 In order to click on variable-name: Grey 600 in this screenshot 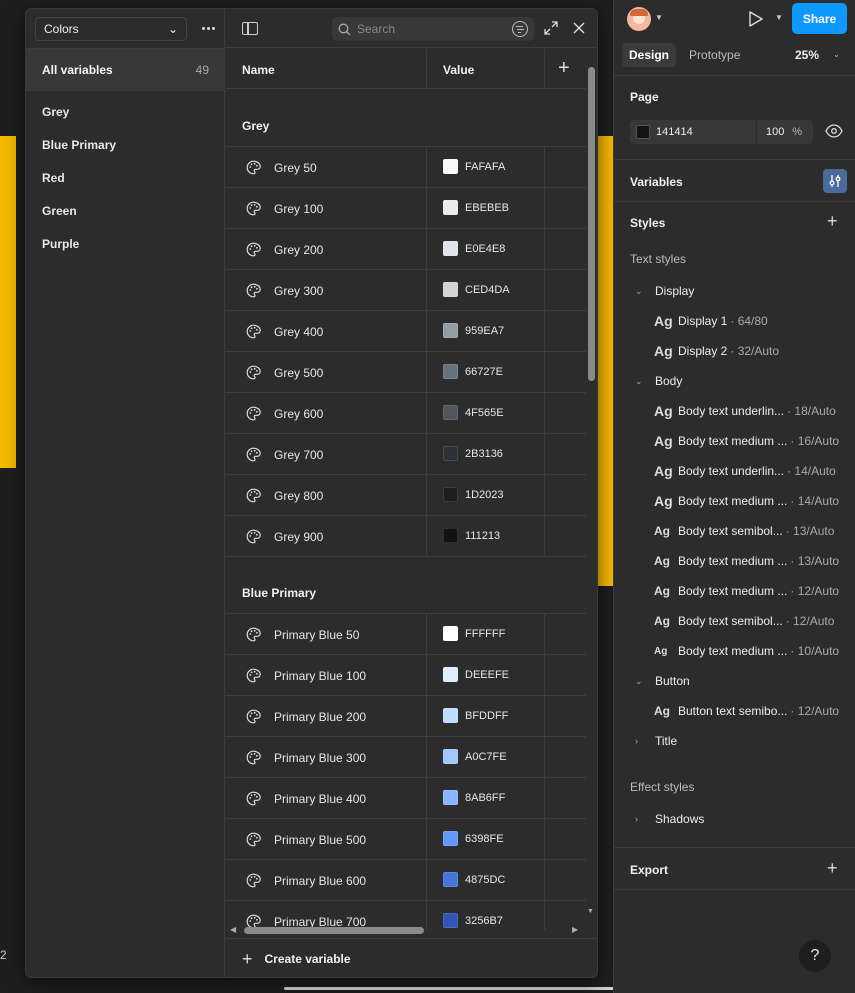, I will do `click(298, 414)`.